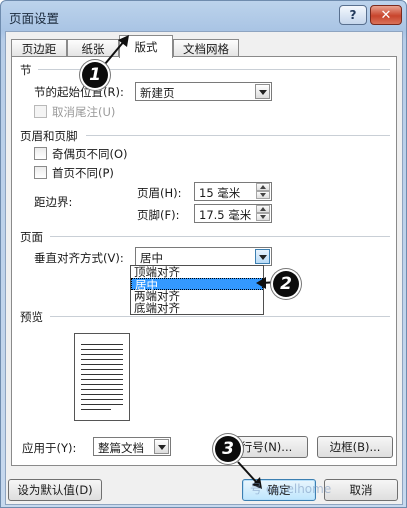  I want to click on step-1-badge: 1, so click(95, 75).